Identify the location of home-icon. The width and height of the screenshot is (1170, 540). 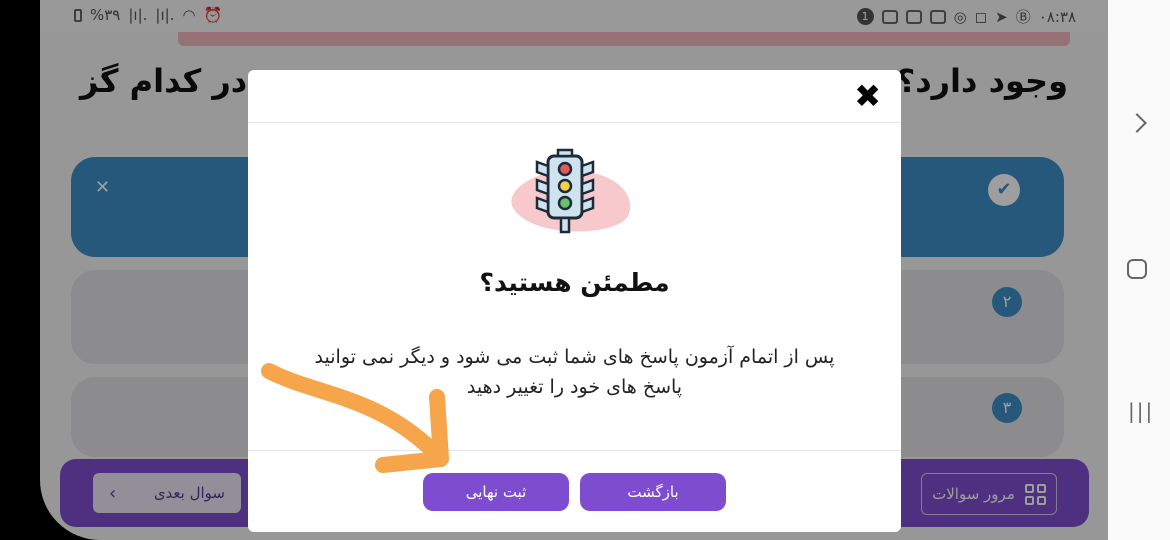
(1137, 269).